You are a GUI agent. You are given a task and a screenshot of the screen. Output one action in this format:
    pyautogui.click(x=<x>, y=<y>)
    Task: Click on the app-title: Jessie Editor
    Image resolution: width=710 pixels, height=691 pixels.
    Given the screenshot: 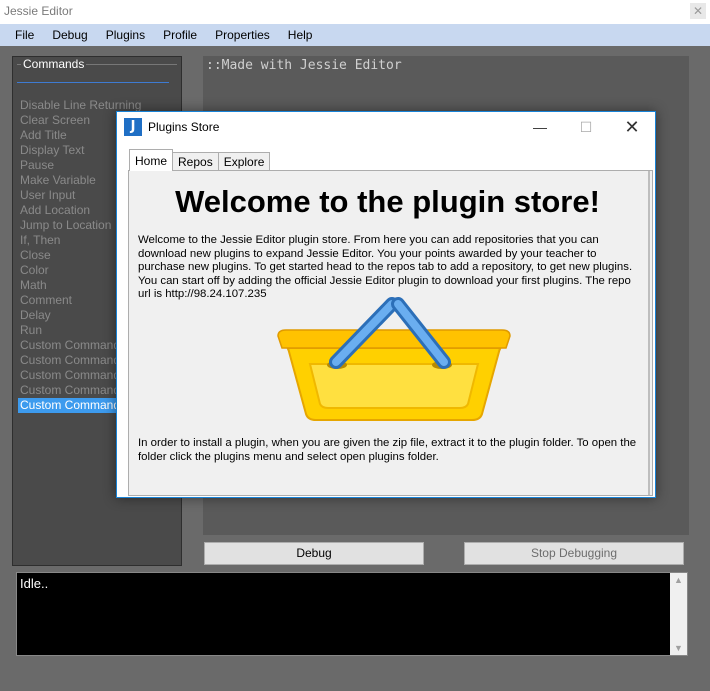 What is the action you would take?
    pyautogui.click(x=38, y=11)
    